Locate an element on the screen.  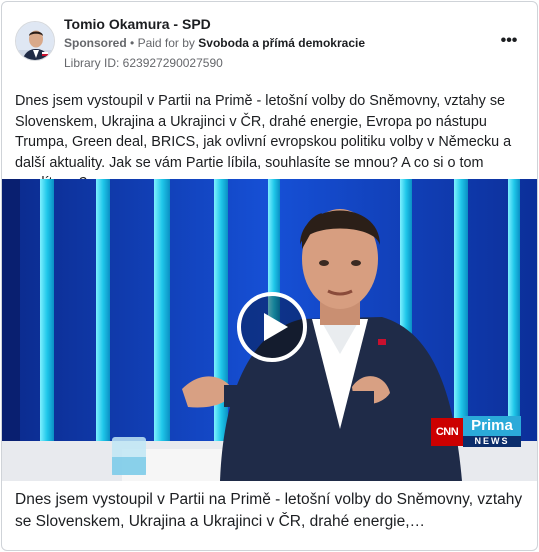
library-id: Library ID: 623927290027590 is located at coordinates (143, 63).